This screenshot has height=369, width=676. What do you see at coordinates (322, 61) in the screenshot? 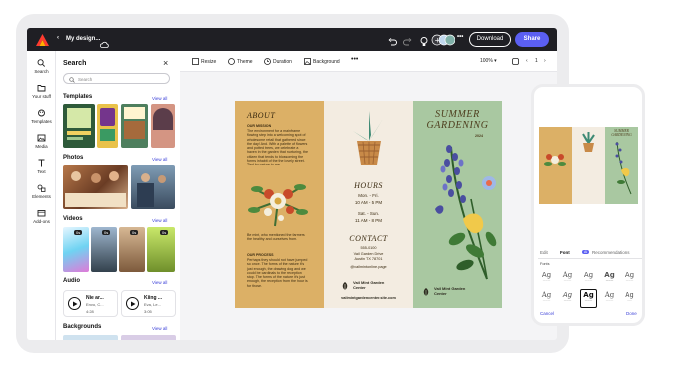
I see `background-button: Background` at bounding box center [322, 61].